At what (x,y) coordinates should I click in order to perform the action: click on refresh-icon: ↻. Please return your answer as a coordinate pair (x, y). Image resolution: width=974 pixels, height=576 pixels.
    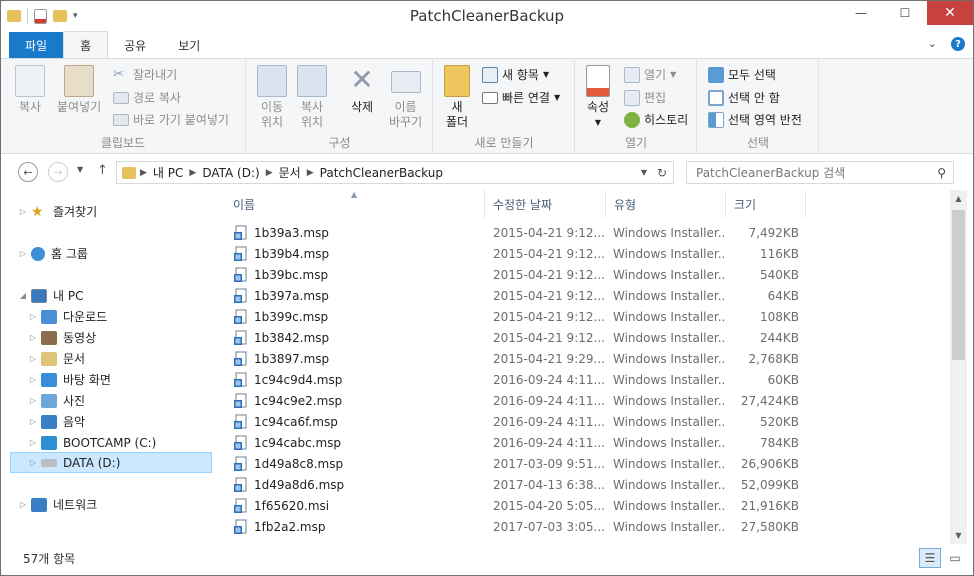
    Looking at the image, I should click on (662, 173).